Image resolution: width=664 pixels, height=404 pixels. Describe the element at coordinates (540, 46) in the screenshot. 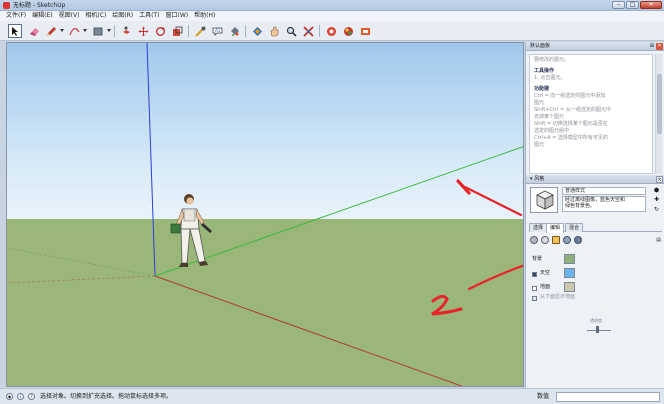

I see `tray-title: 默认面板` at that location.